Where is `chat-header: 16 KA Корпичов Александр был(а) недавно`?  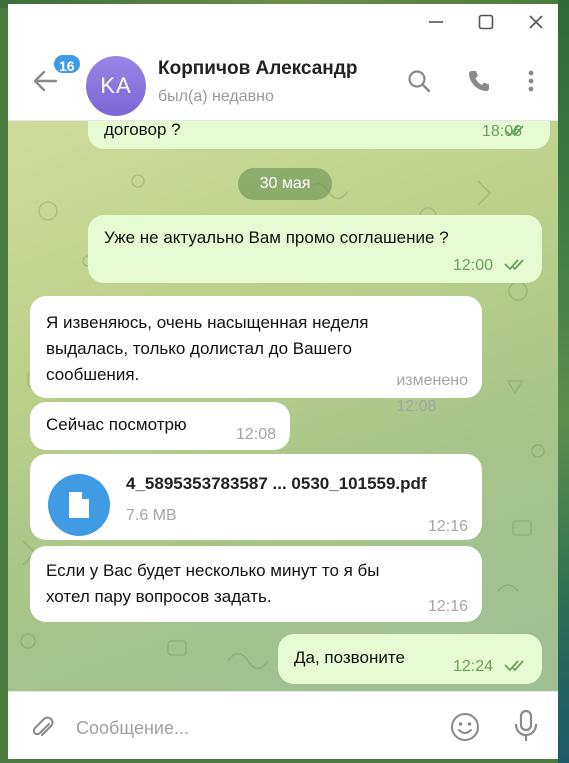
chat-header: 16 KA Корпичов Александр был(а) недавно is located at coordinates (283, 80).